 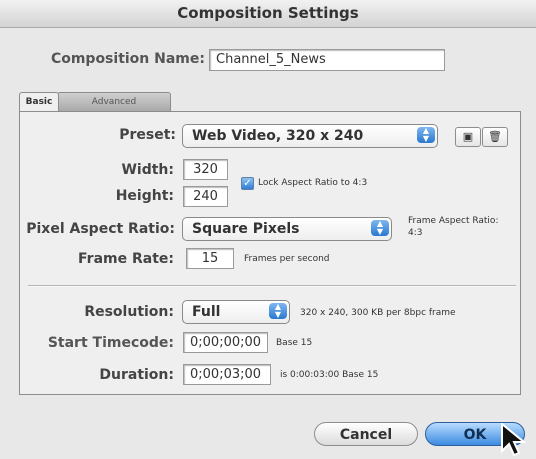 I want to click on width-input: 320, so click(x=205, y=169).